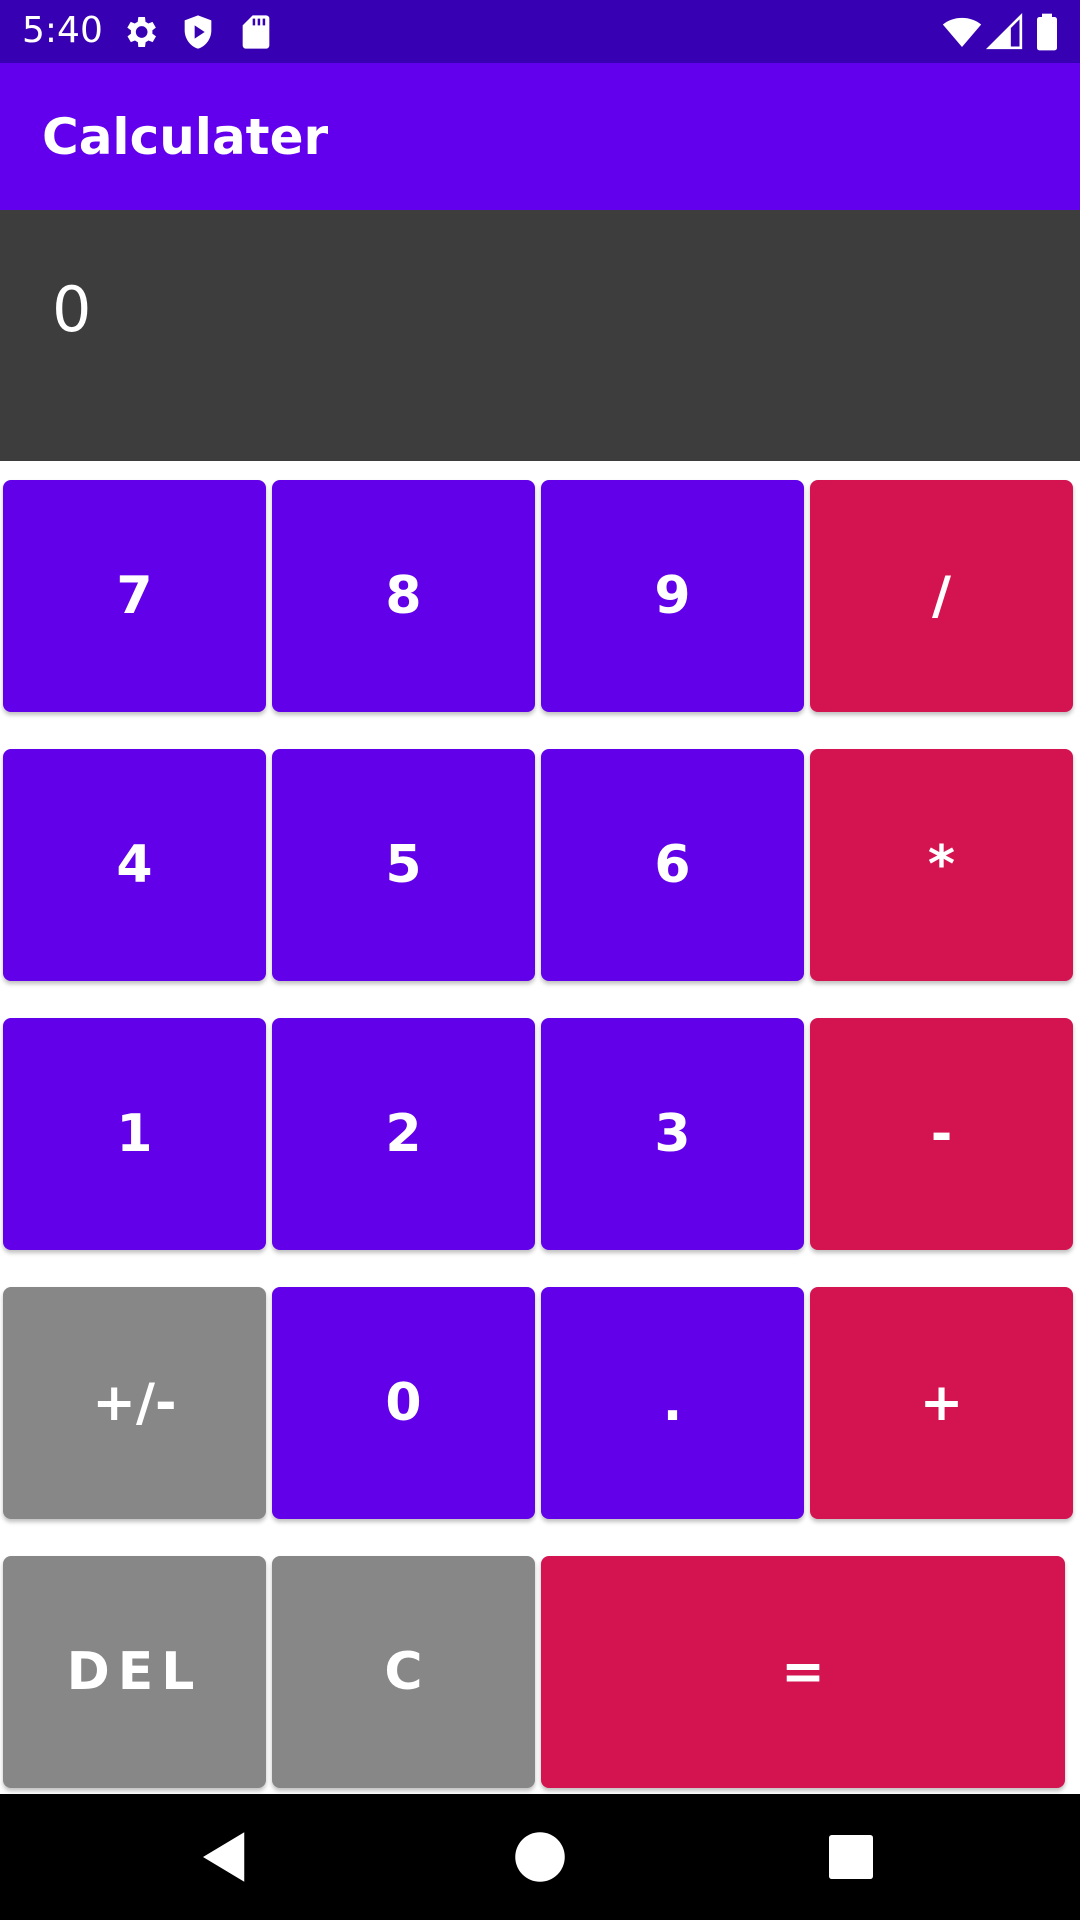  What do you see at coordinates (672, 1403) in the screenshot?
I see `key-decimal: .` at bounding box center [672, 1403].